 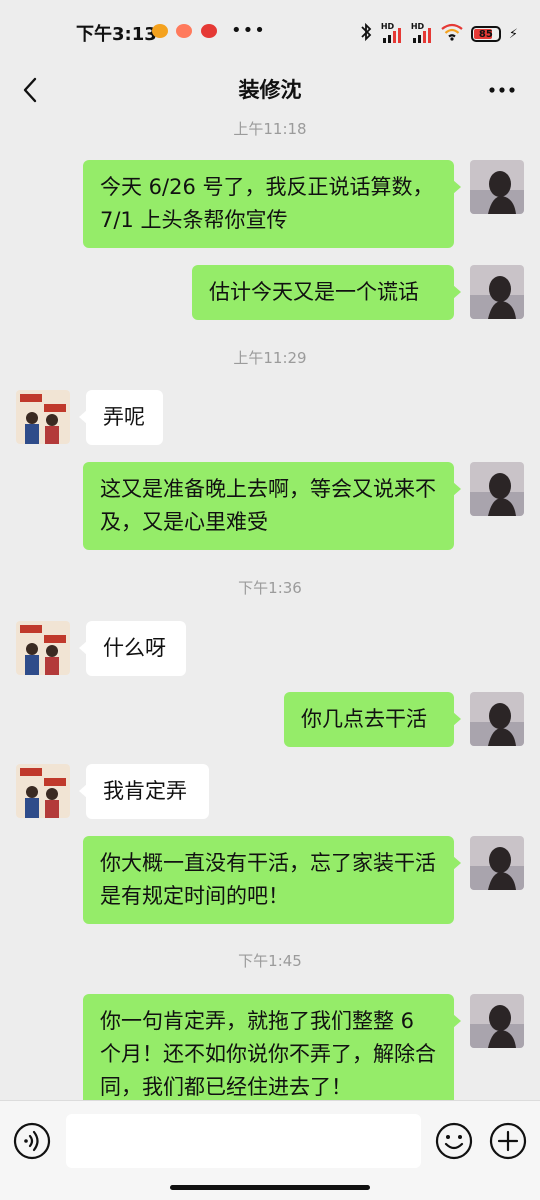 I want to click on voice-input-button, so click(x=32, y=1141).